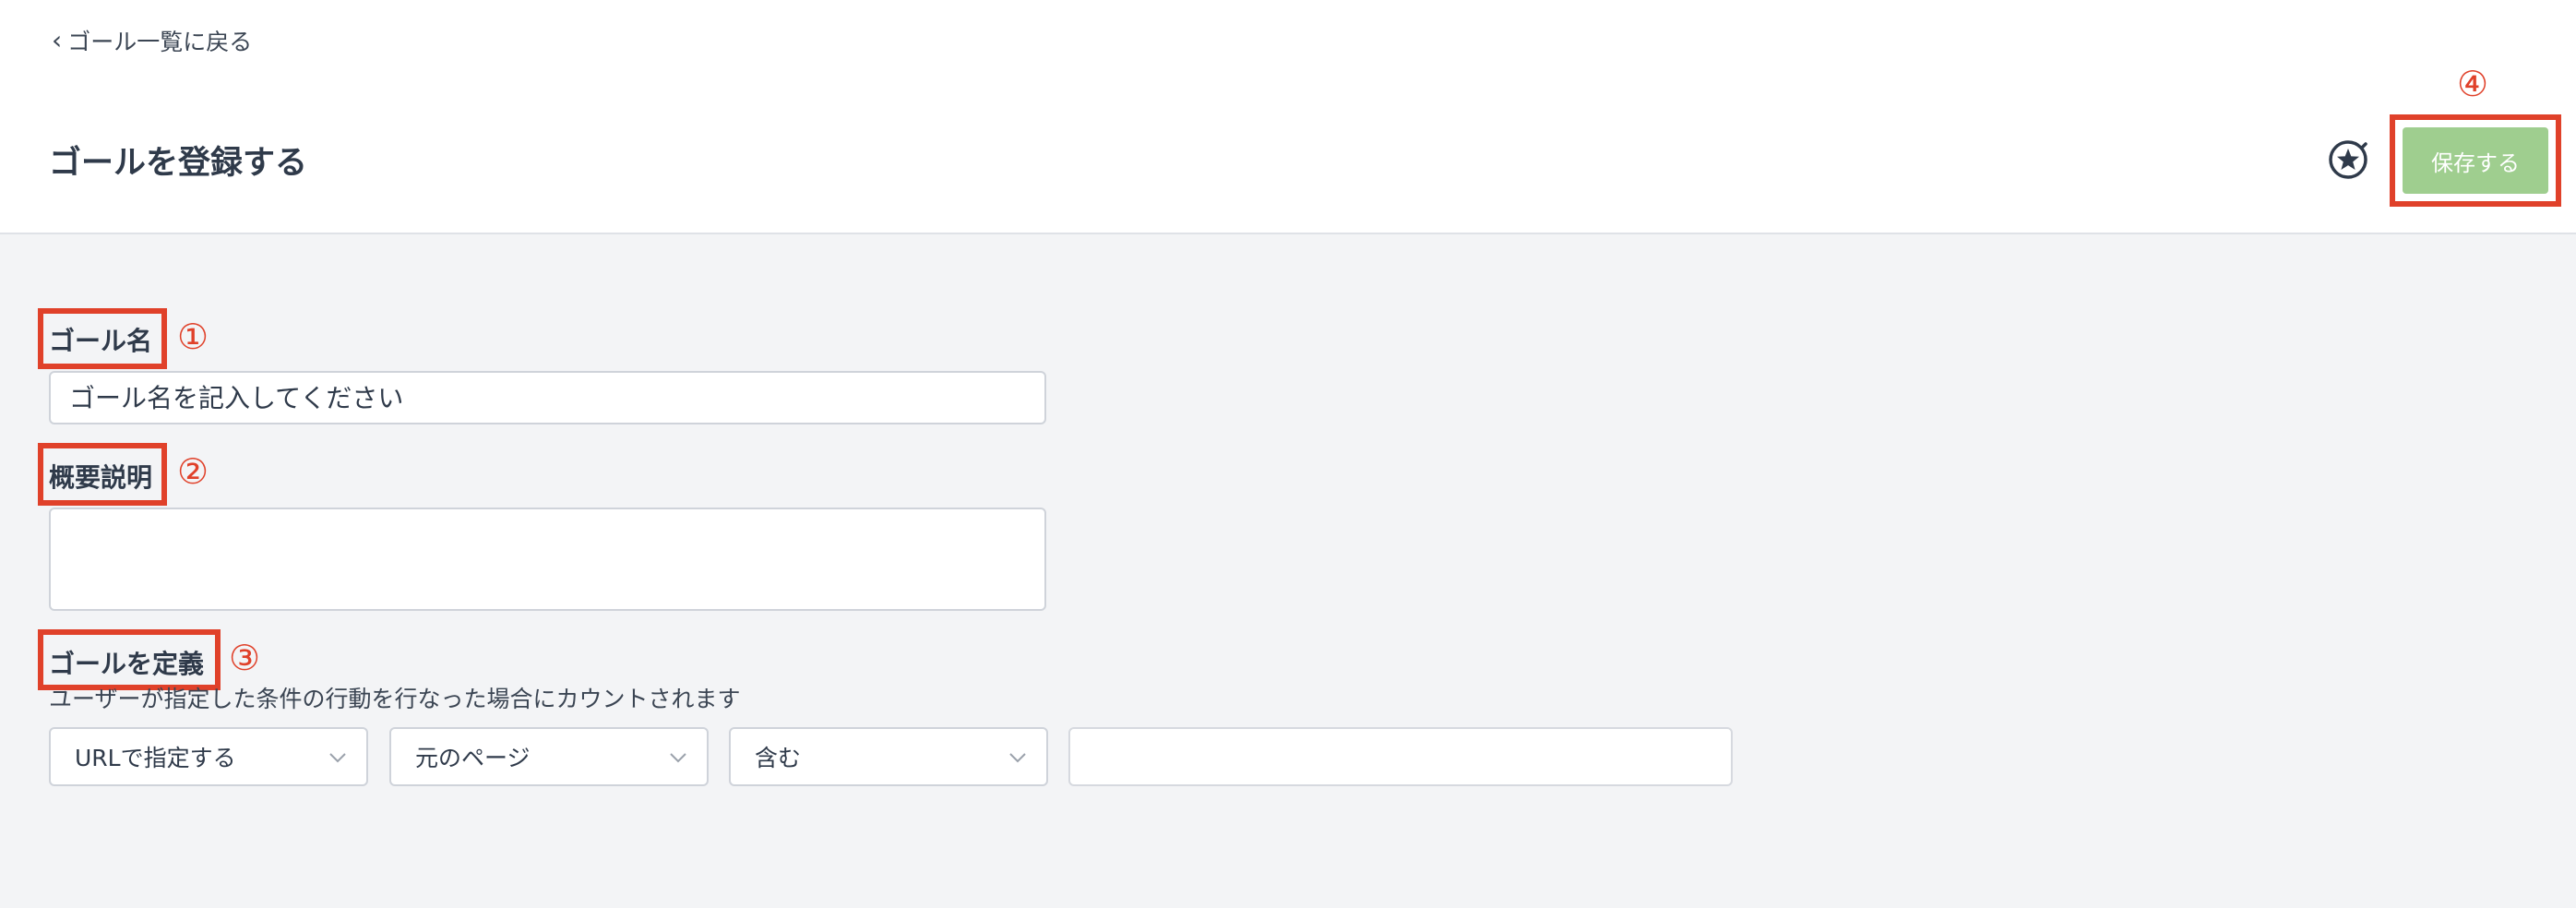  I want to click on annotation-number-2: ②, so click(193, 471).